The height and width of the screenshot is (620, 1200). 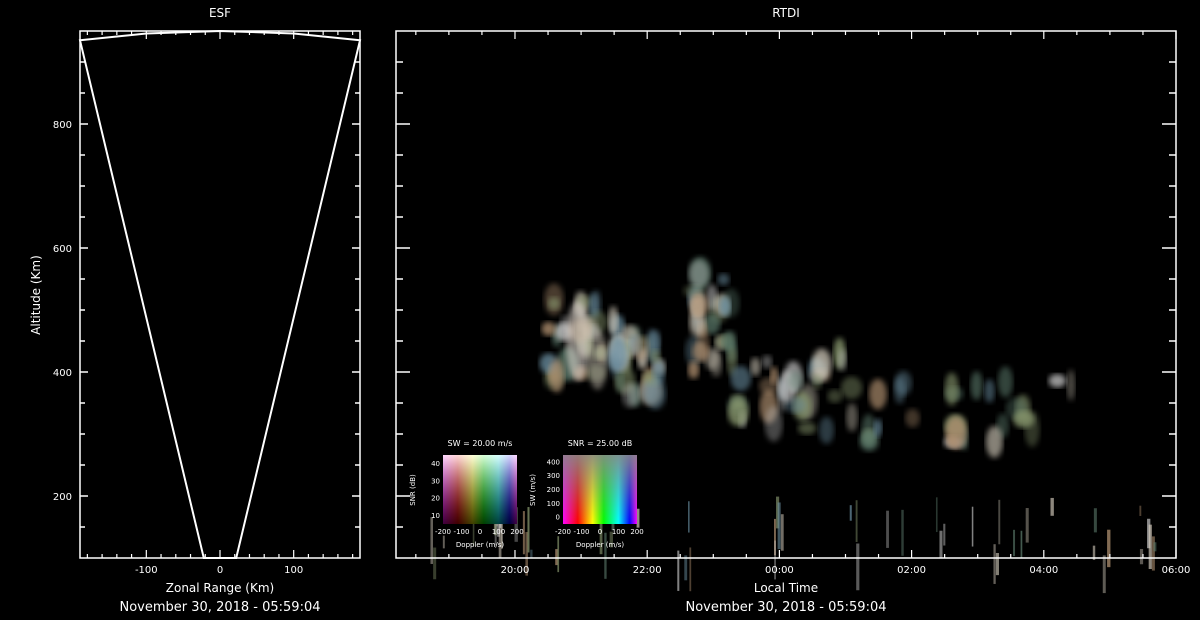 I want to click on esf-xtick-label: 0, so click(x=220, y=570).